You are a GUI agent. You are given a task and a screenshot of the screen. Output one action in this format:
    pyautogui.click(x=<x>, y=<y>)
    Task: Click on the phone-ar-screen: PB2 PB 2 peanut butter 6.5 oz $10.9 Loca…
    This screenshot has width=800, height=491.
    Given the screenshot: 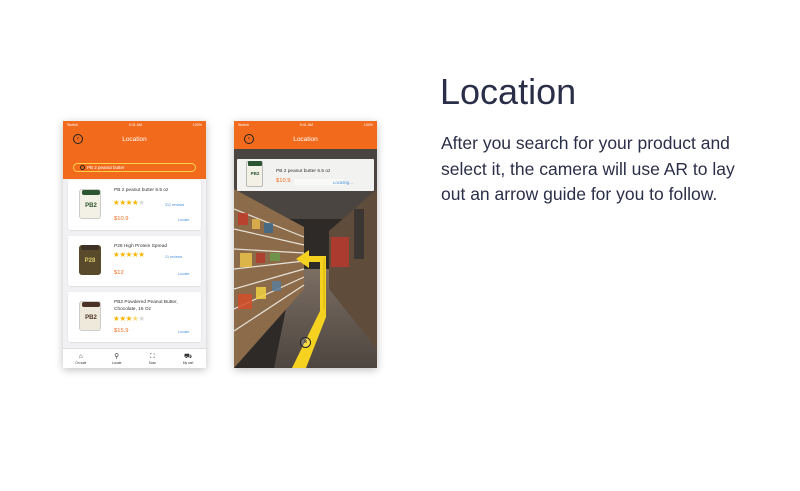 What is the action you would take?
    pyautogui.click(x=305, y=244)
    